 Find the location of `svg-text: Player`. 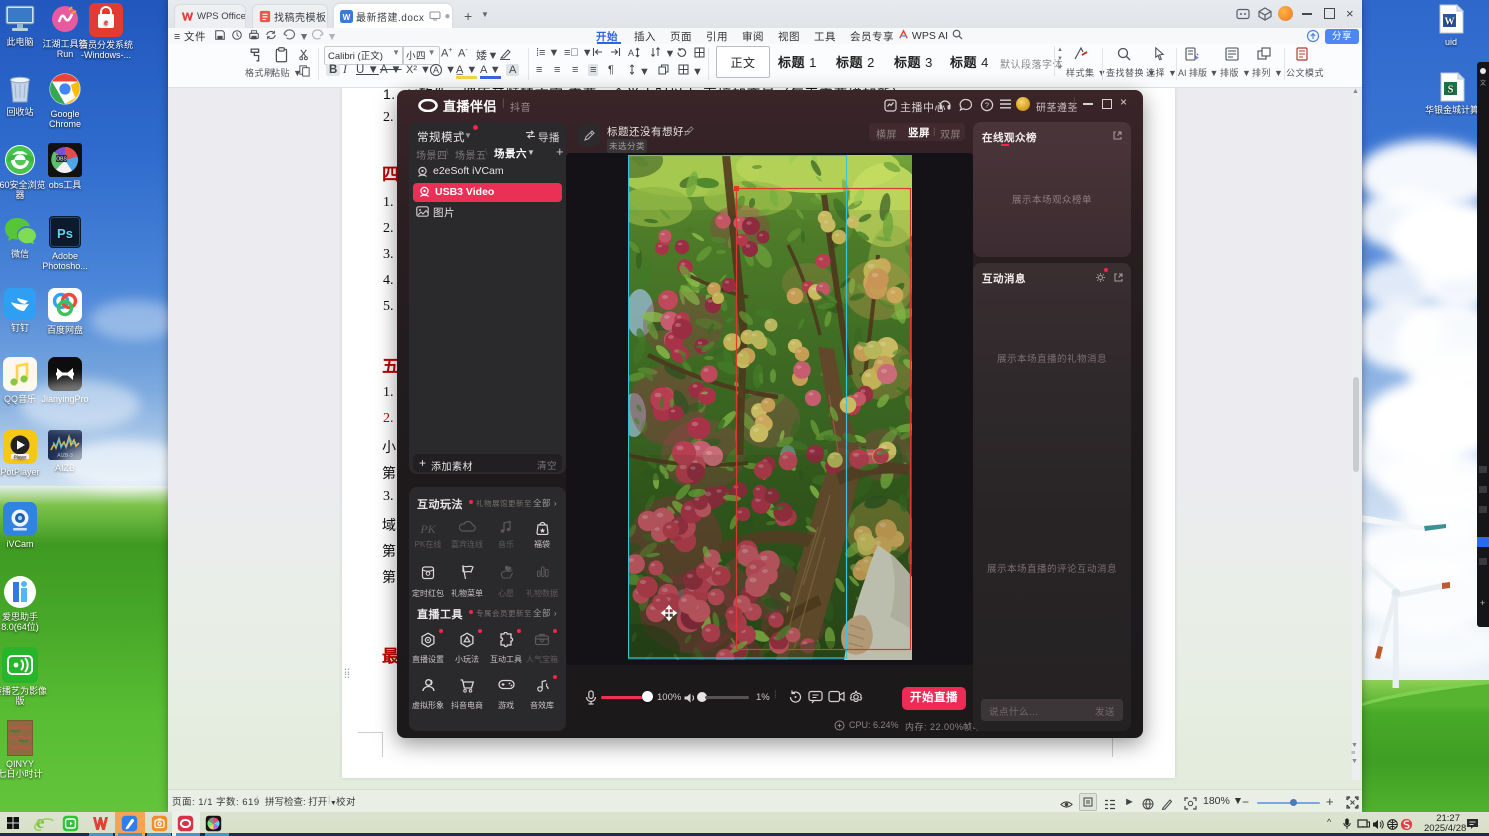

svg-text: Player is located at coordinates (20, 457).